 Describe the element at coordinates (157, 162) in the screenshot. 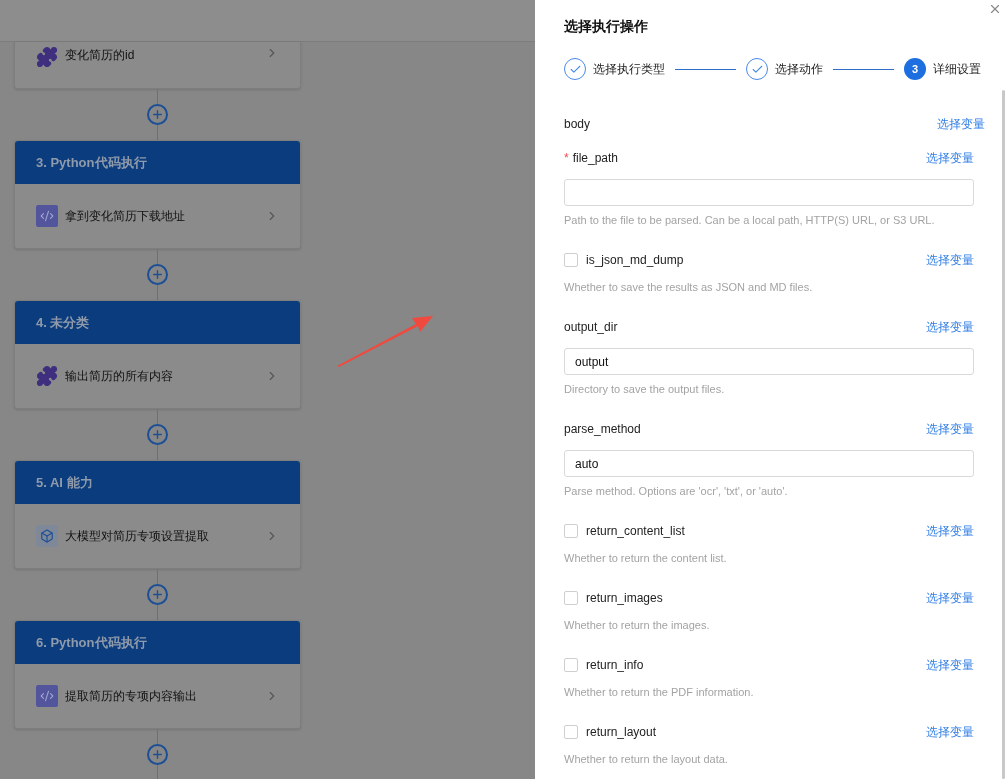

I see `card-header: 3. Python代码执行` at that location.